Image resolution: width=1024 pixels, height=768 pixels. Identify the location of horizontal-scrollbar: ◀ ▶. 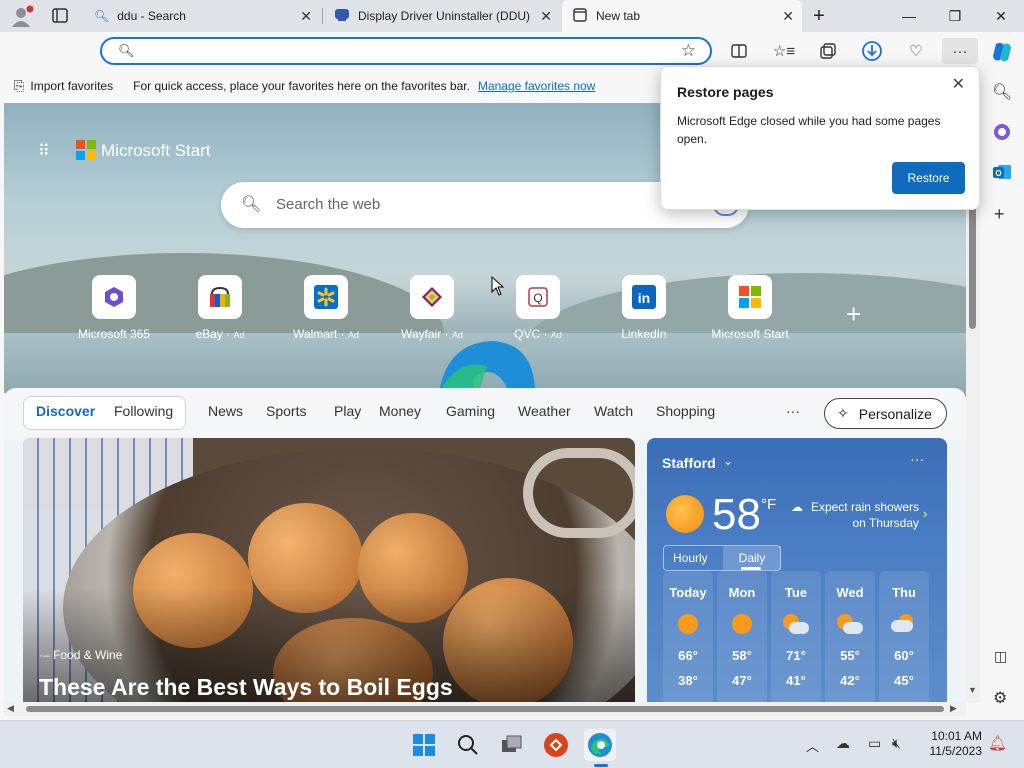
(485, 709).